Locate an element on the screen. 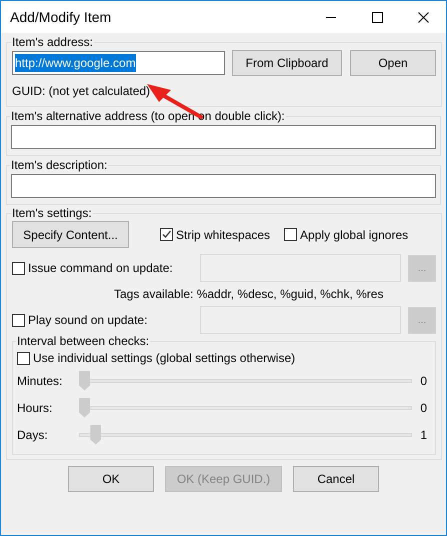  button: Cancel is located at coordinates (336, 479).